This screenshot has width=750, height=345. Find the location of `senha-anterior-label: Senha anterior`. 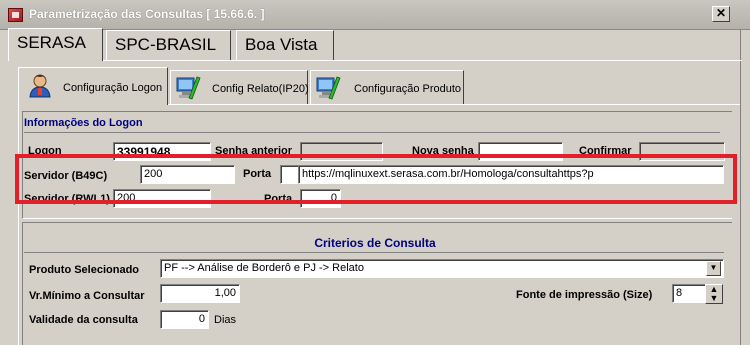

senha-anterior-label: Senha anterior is located at coordinates (254, 151).